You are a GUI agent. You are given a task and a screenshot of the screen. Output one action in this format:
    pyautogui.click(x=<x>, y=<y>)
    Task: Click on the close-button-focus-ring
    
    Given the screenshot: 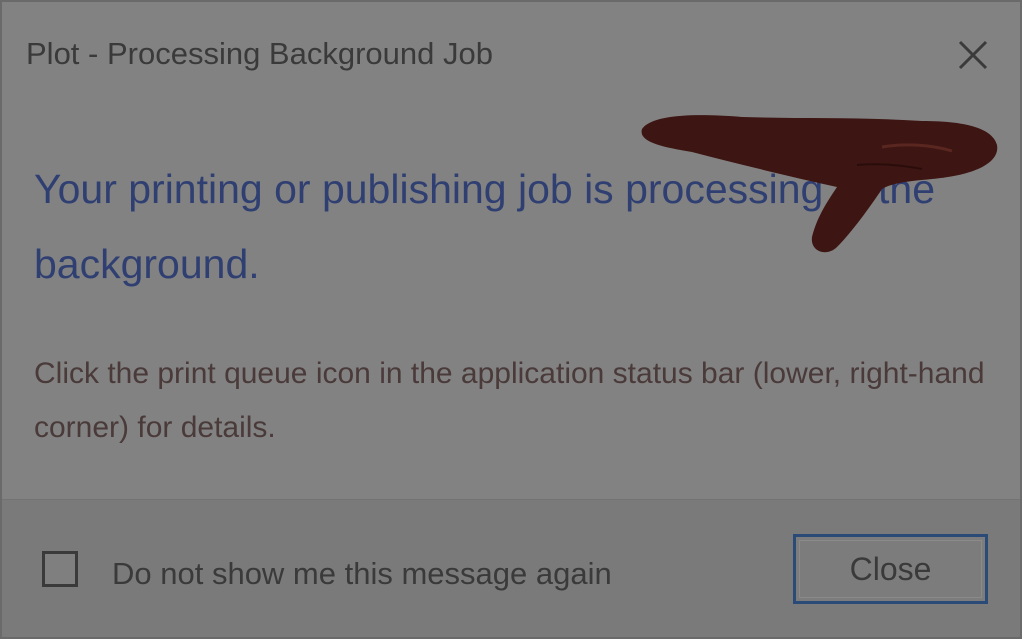 What is the action you would take?
    pyautogui.click(x=890, y=569)
    